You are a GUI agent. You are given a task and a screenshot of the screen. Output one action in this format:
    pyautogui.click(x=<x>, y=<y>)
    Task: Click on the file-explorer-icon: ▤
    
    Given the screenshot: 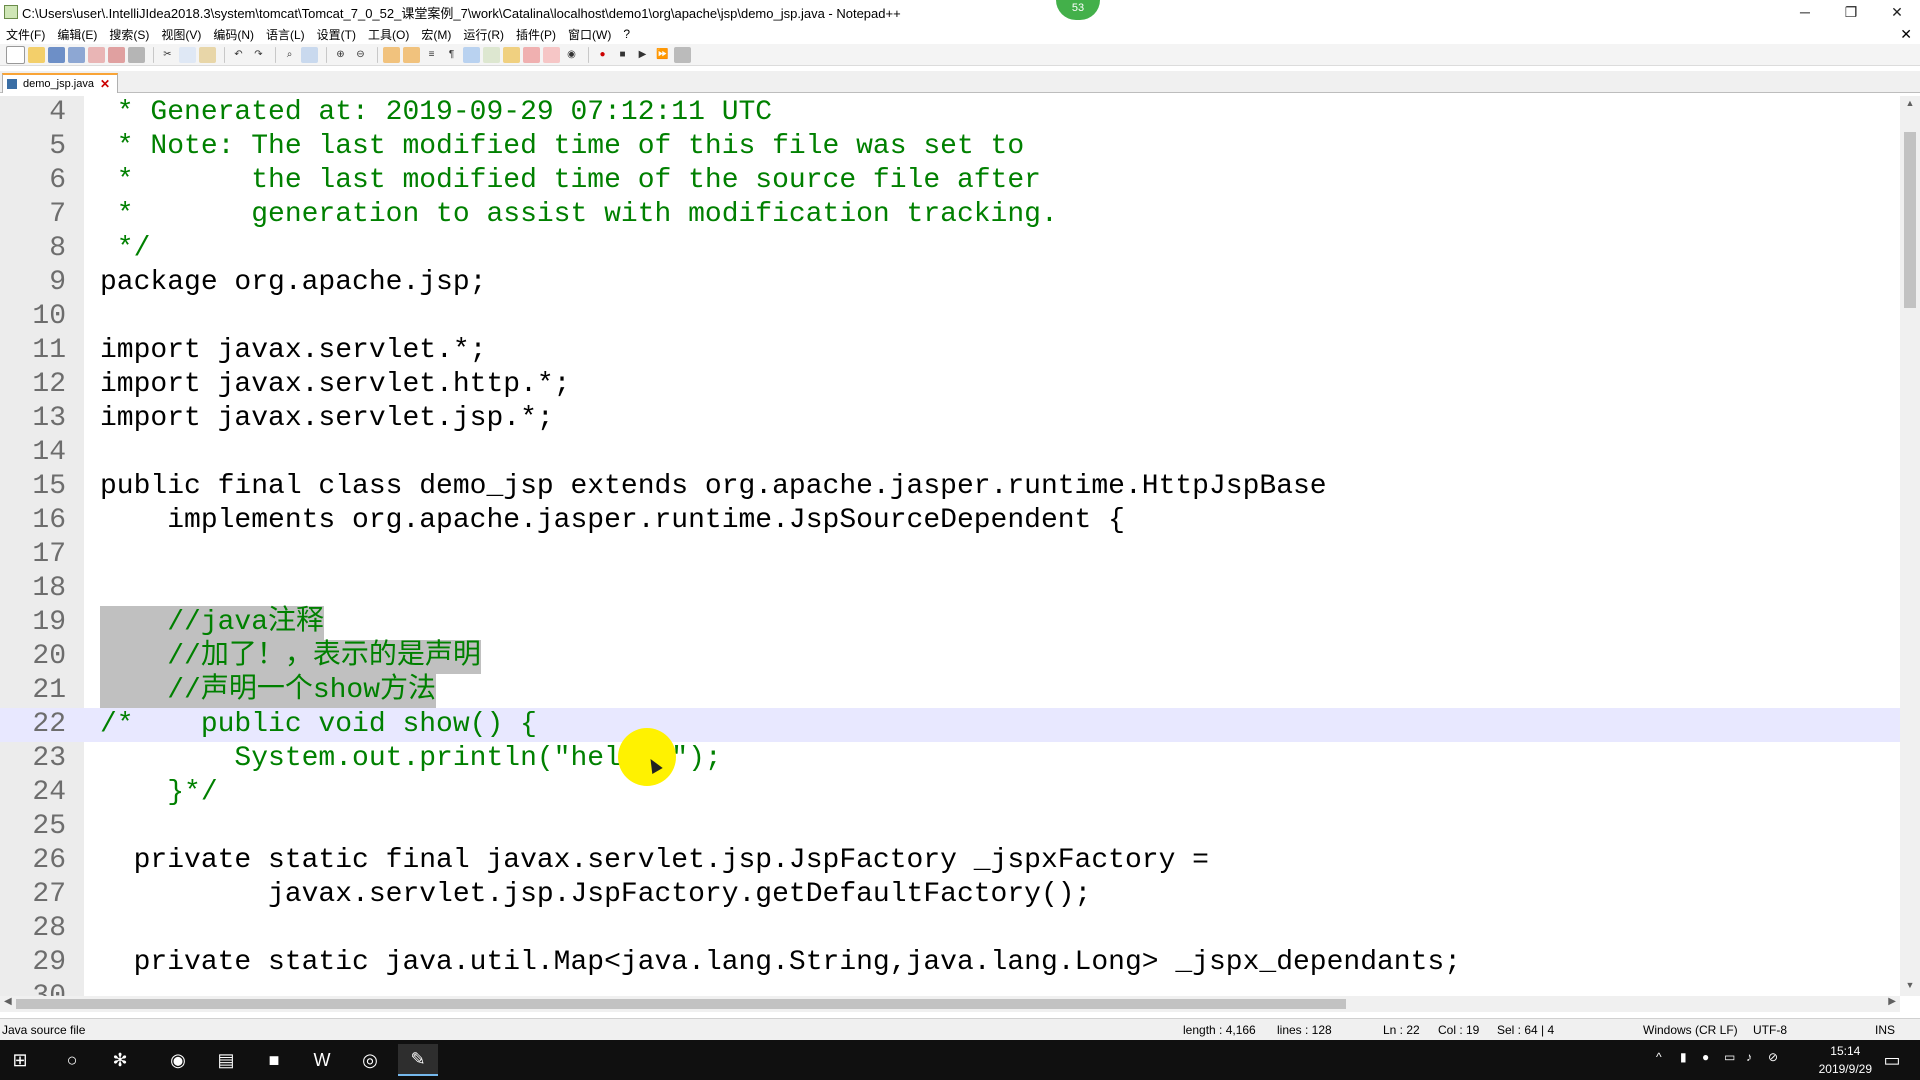 What is the action you would take?
    pyautogui.click(x=226, y=1060)
    